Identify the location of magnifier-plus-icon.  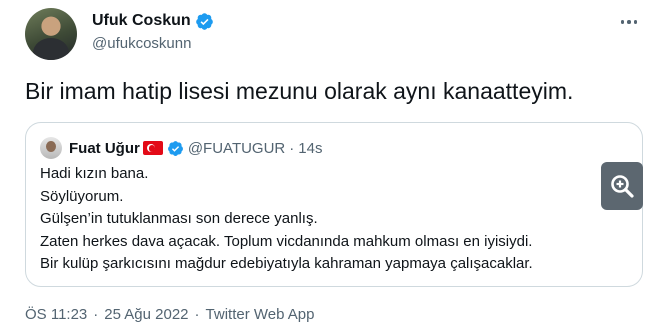
(622, 186).